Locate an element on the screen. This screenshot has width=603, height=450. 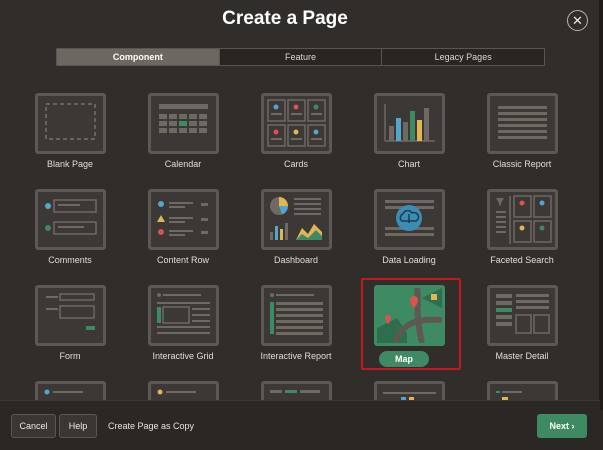
tab-feature: Feature is located at coordinates (301, 57).